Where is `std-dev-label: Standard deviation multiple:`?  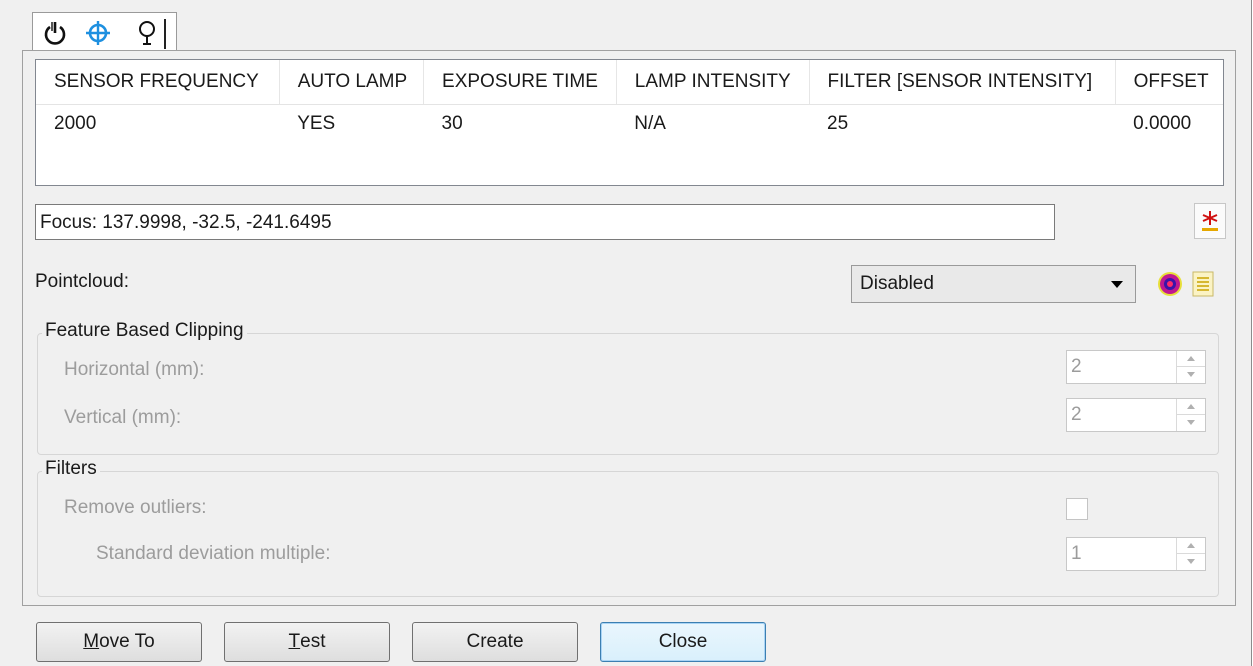
std-dev-label: Standard deviation multiple: is located at coordinates (213, 553).